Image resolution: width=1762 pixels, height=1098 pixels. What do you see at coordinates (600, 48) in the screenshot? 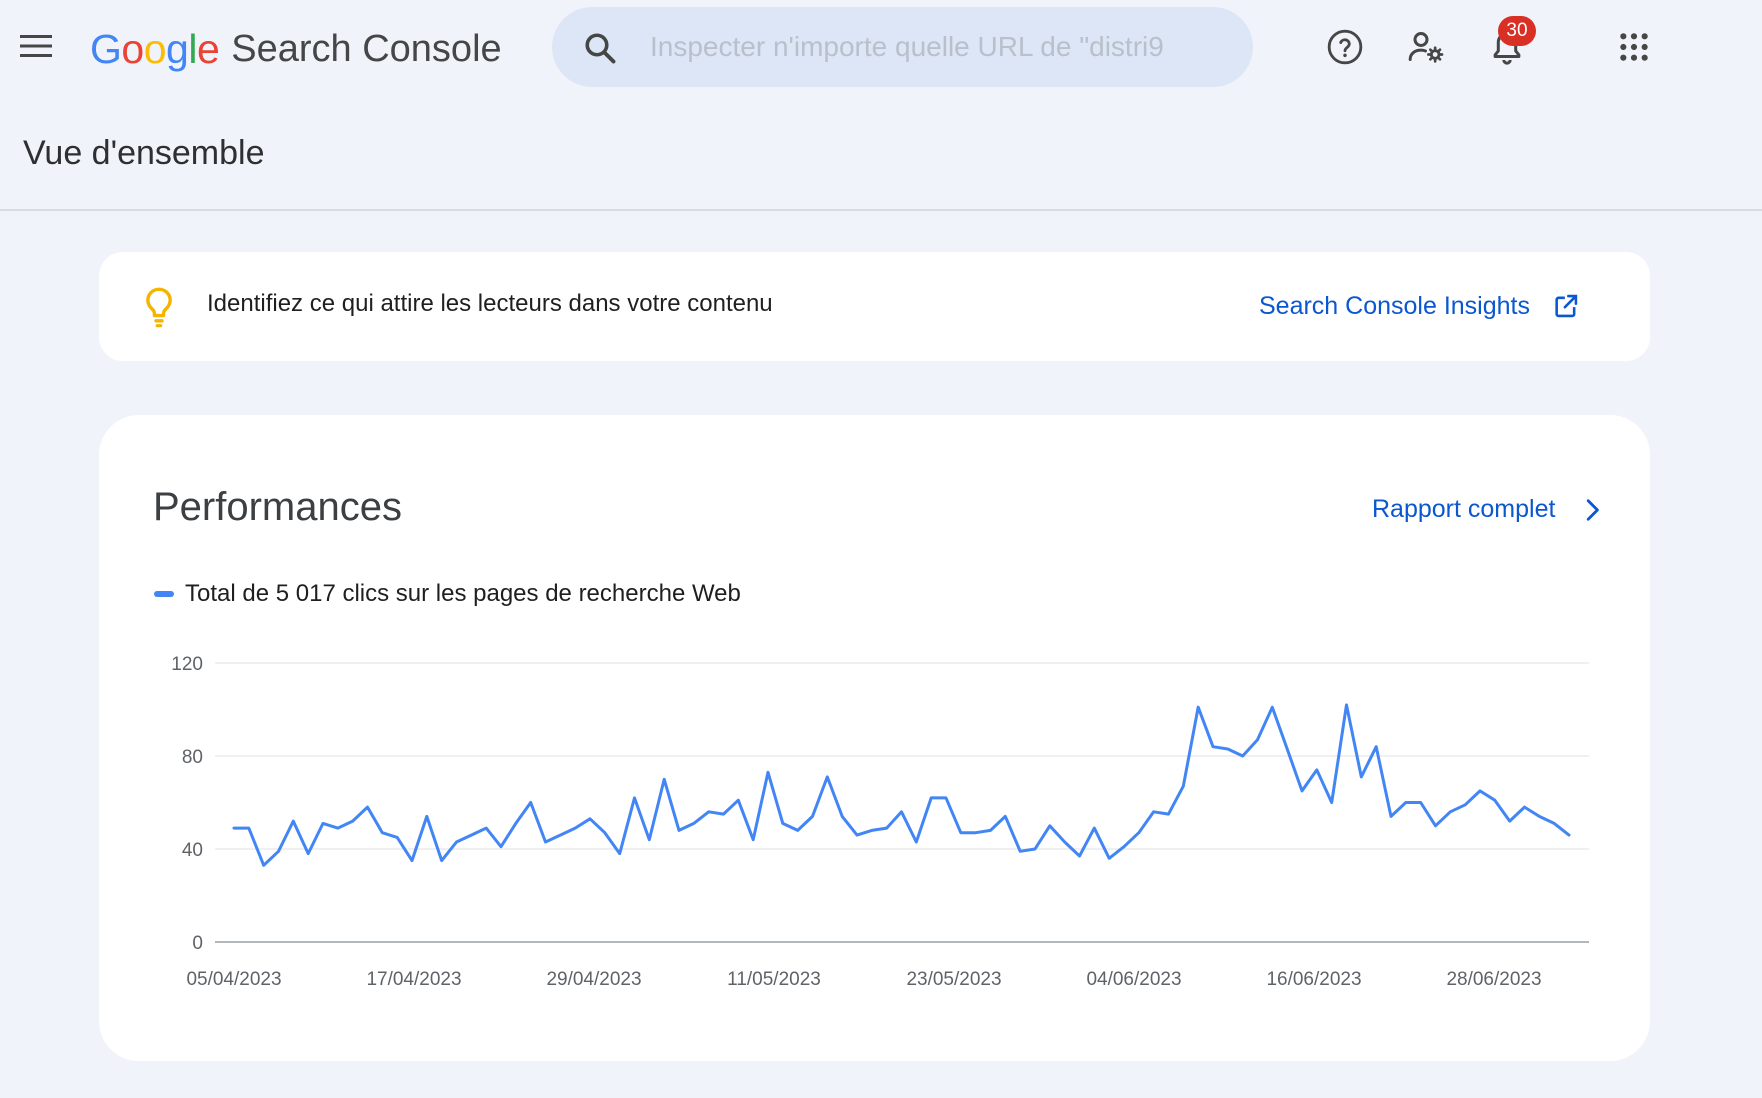
I see `search-icon` at bounding box center [600, 48].